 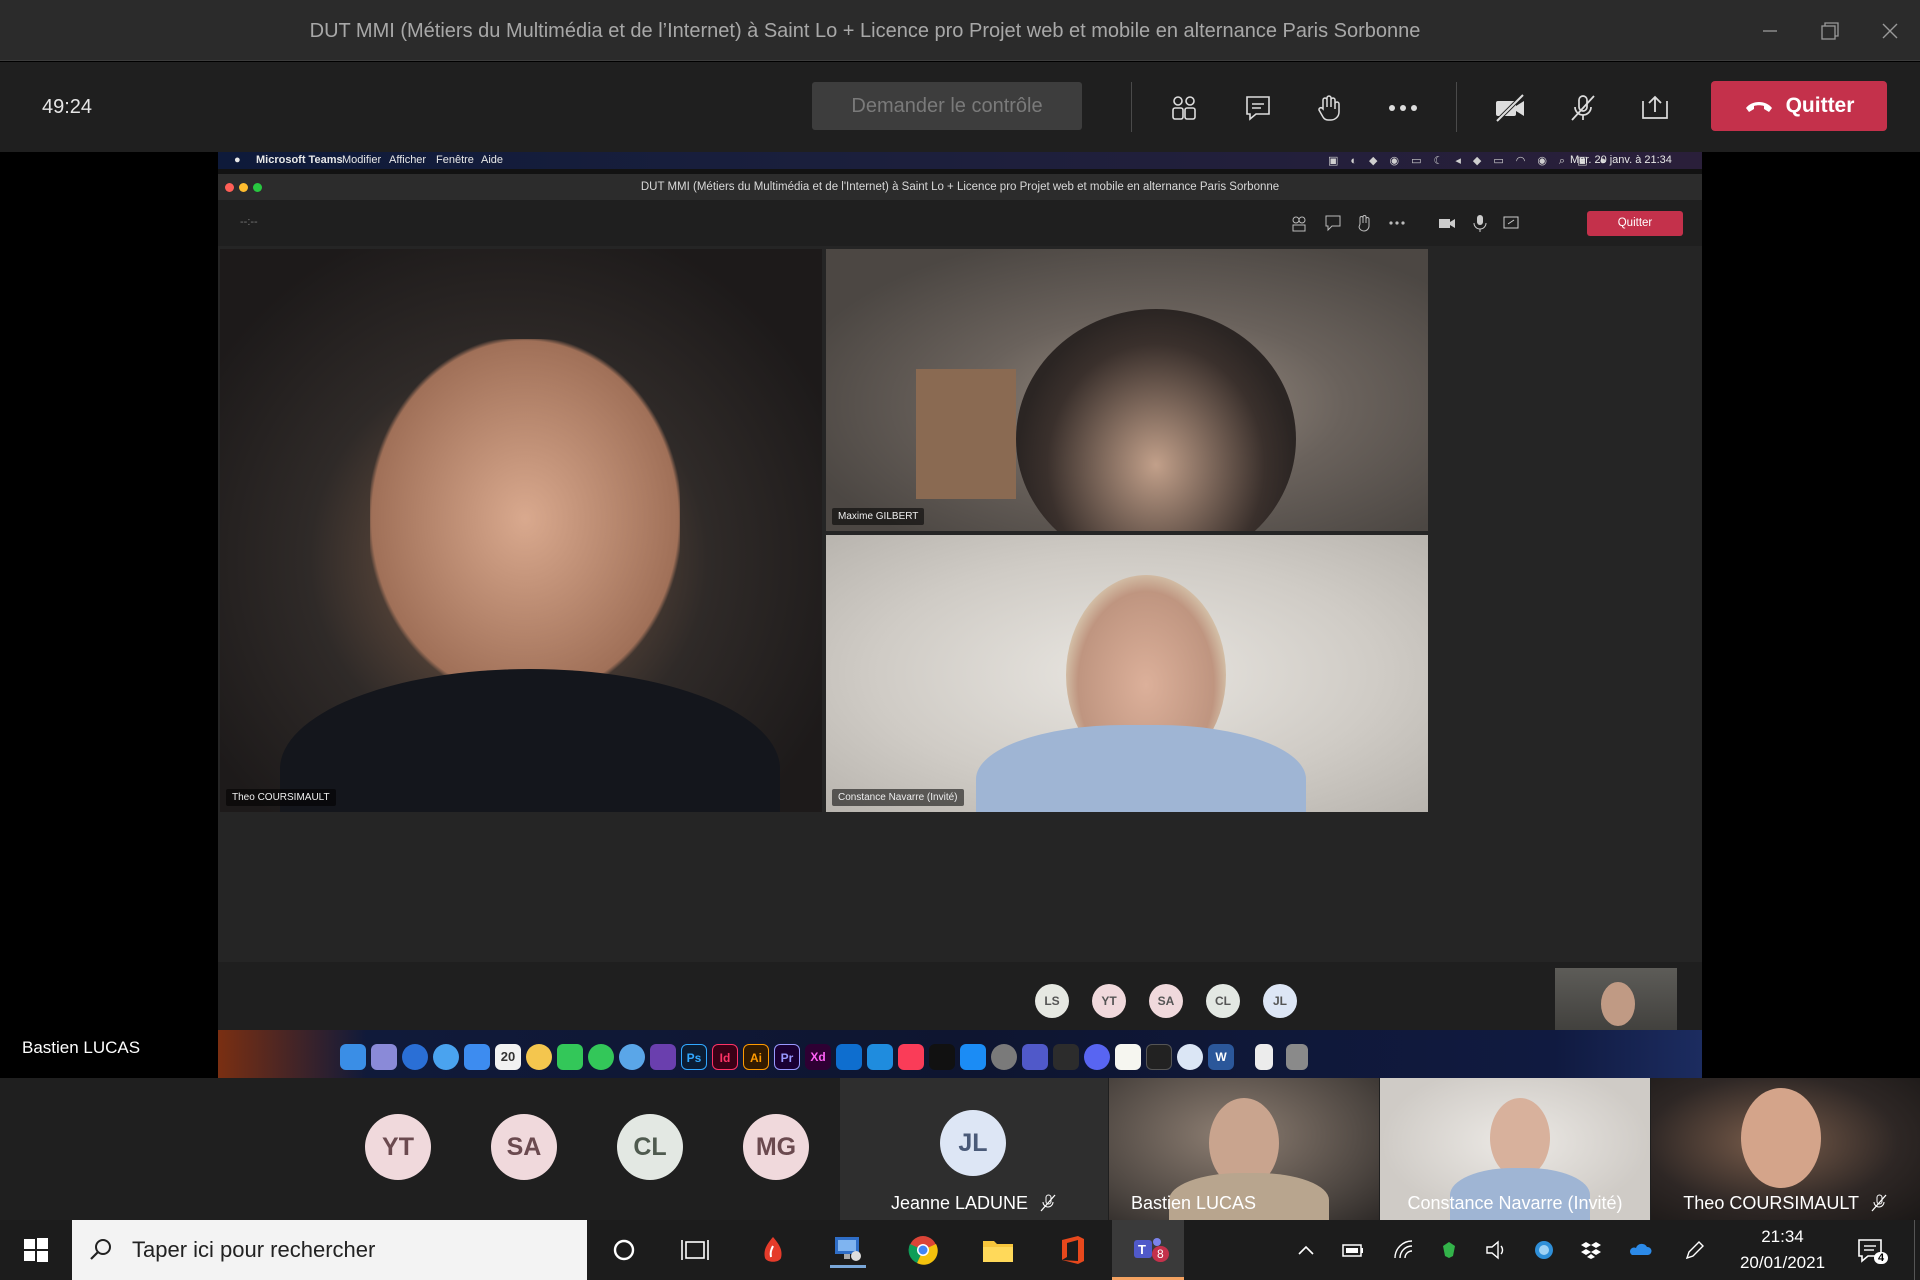 I want to click on quit-button: Quitter, so click(x=1799, y=106).